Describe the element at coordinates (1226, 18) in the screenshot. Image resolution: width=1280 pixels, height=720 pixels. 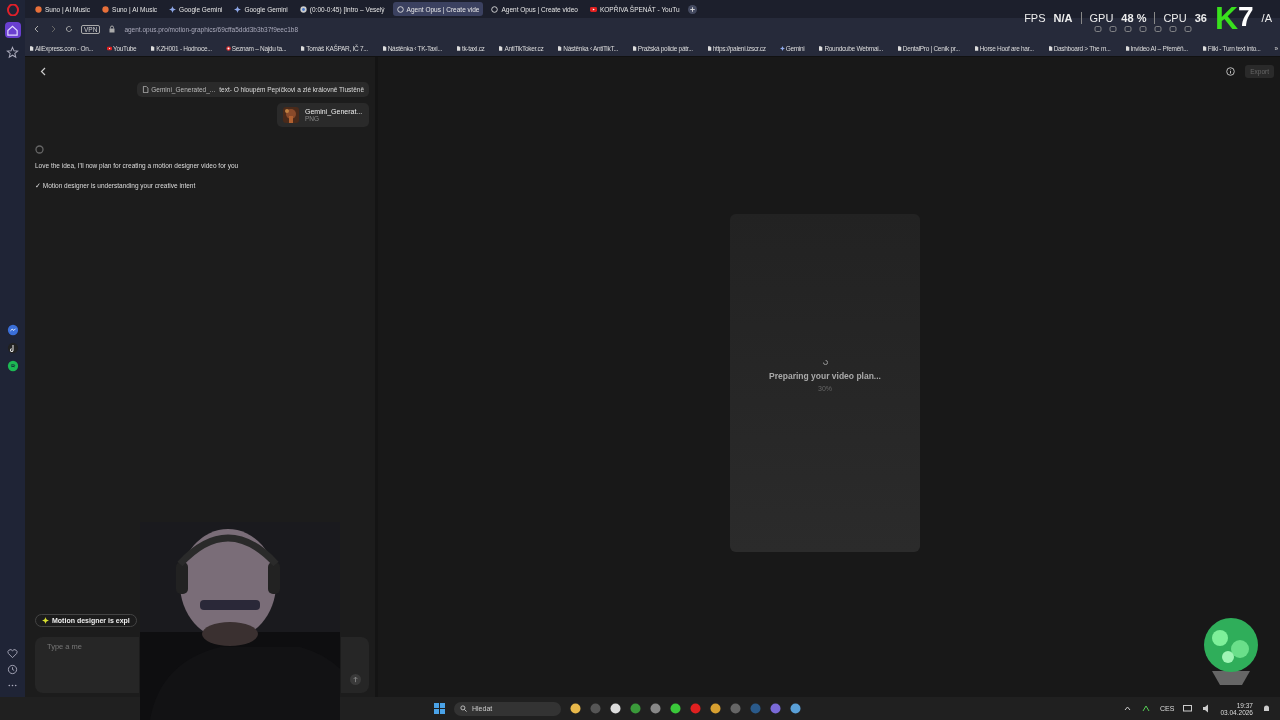
I see `logo-letter: K` at that location.